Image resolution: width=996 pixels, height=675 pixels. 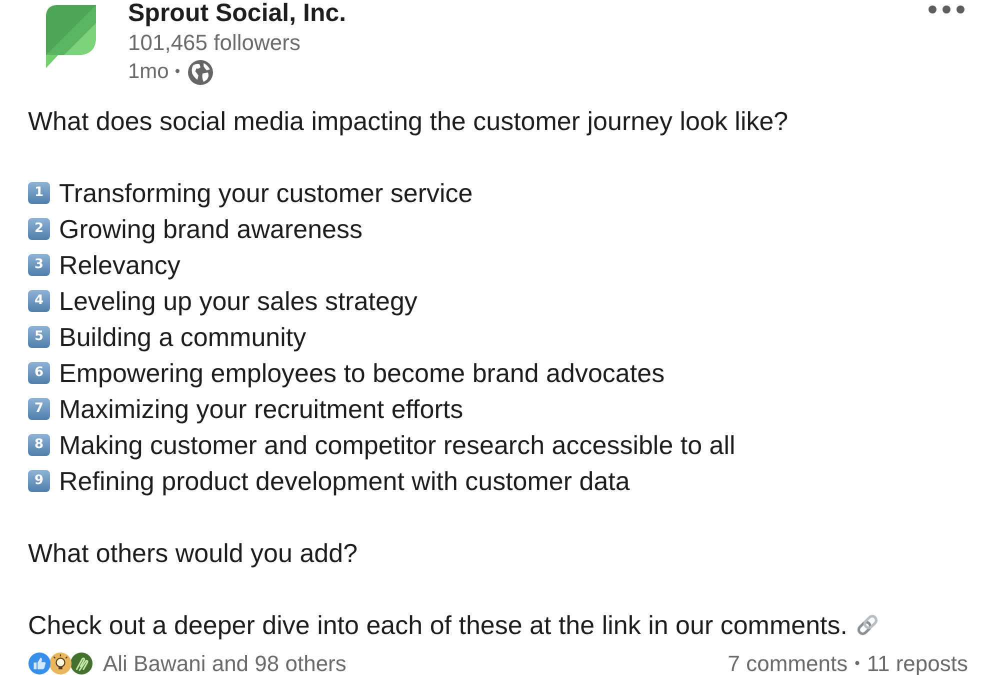 What do you see at coordinates (39, 265) in the screenshot?
I see `keycap-number: 3` at bounding box center [39, 265].